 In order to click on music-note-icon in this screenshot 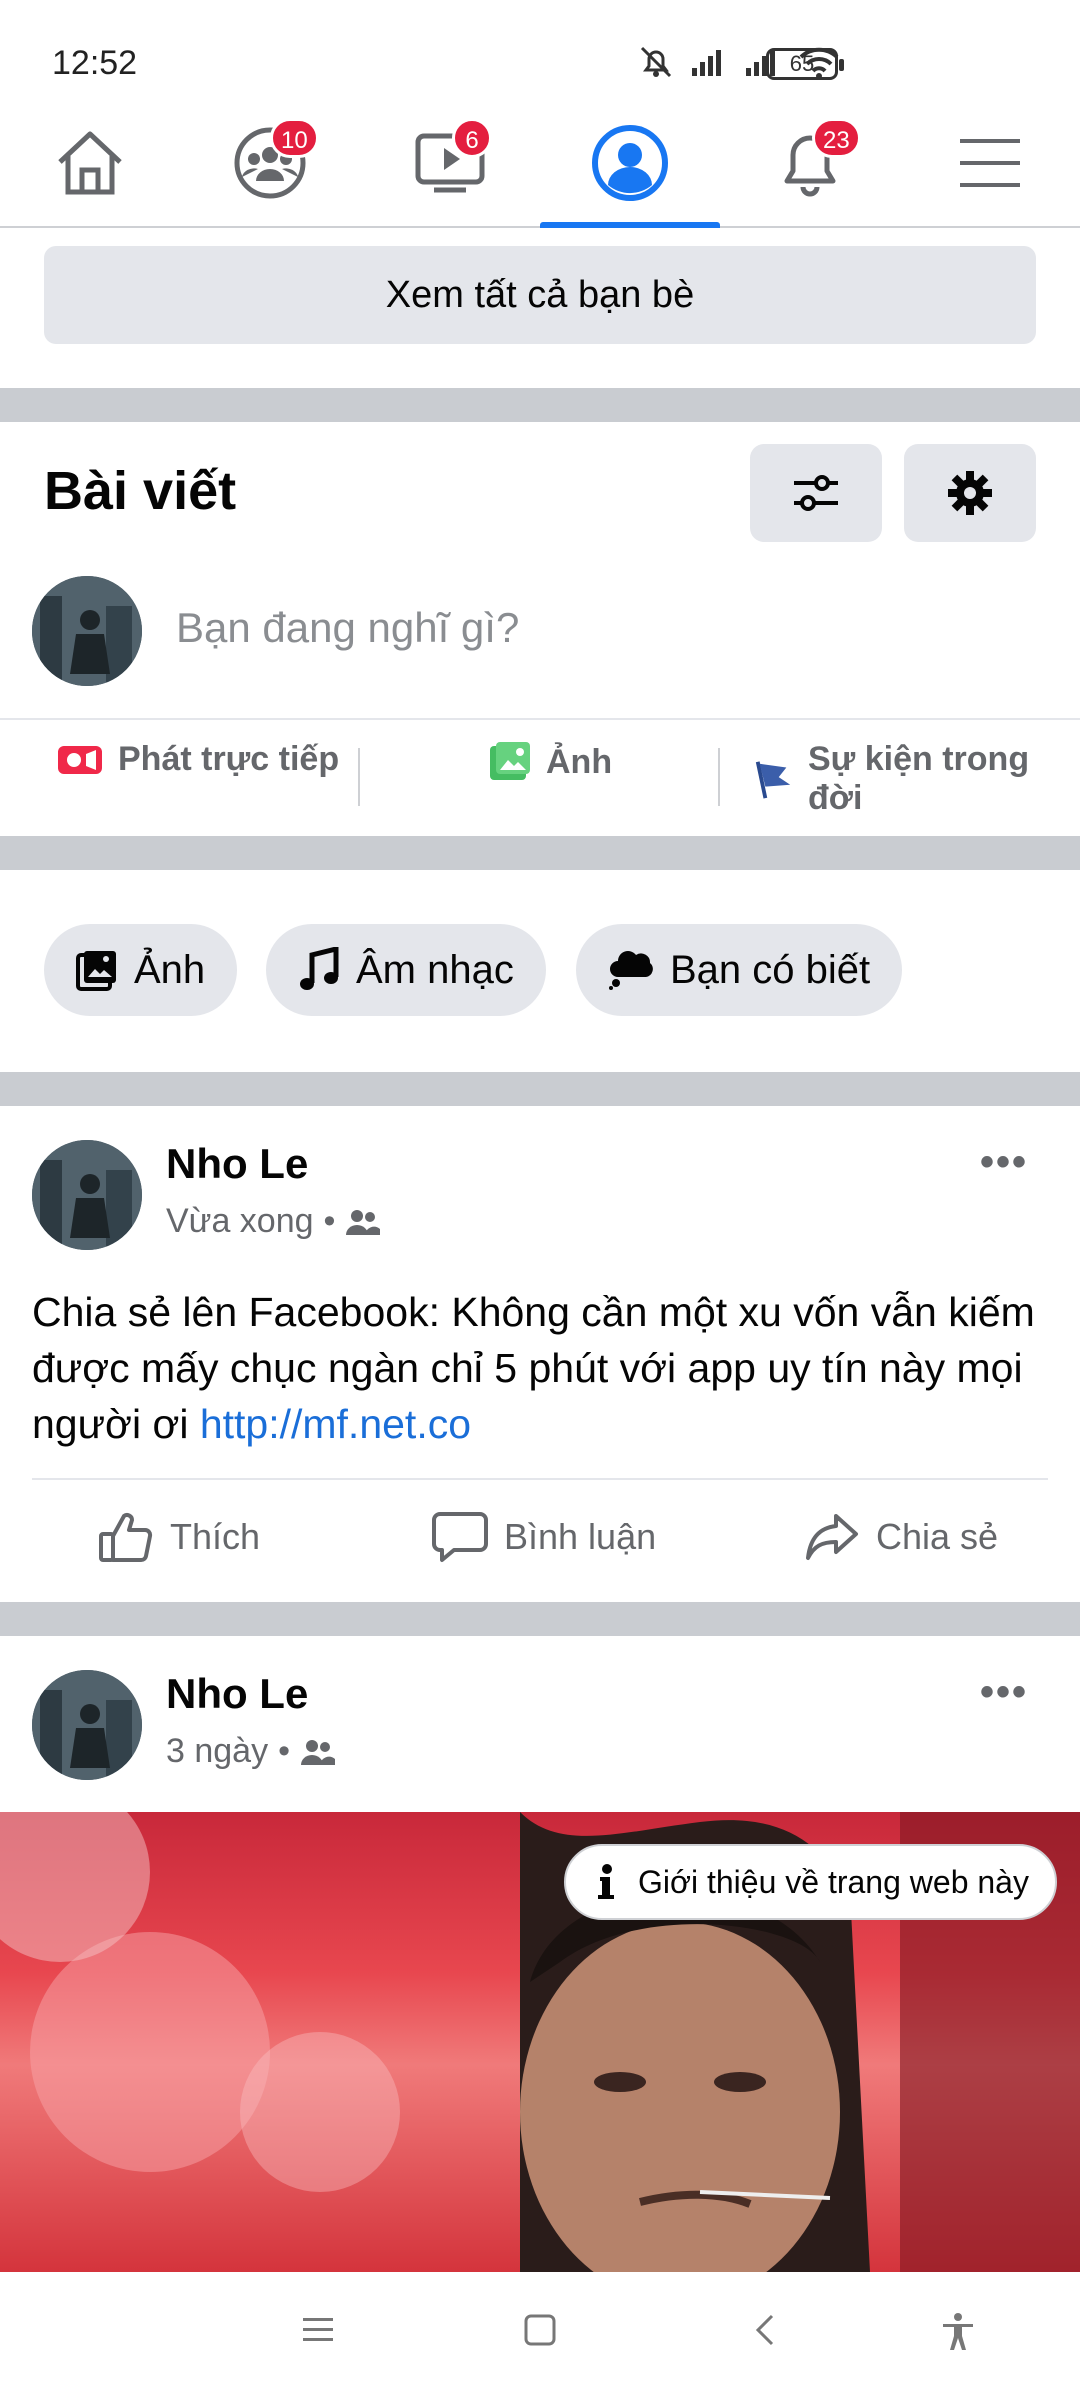, I will do `click(319, 968)`.